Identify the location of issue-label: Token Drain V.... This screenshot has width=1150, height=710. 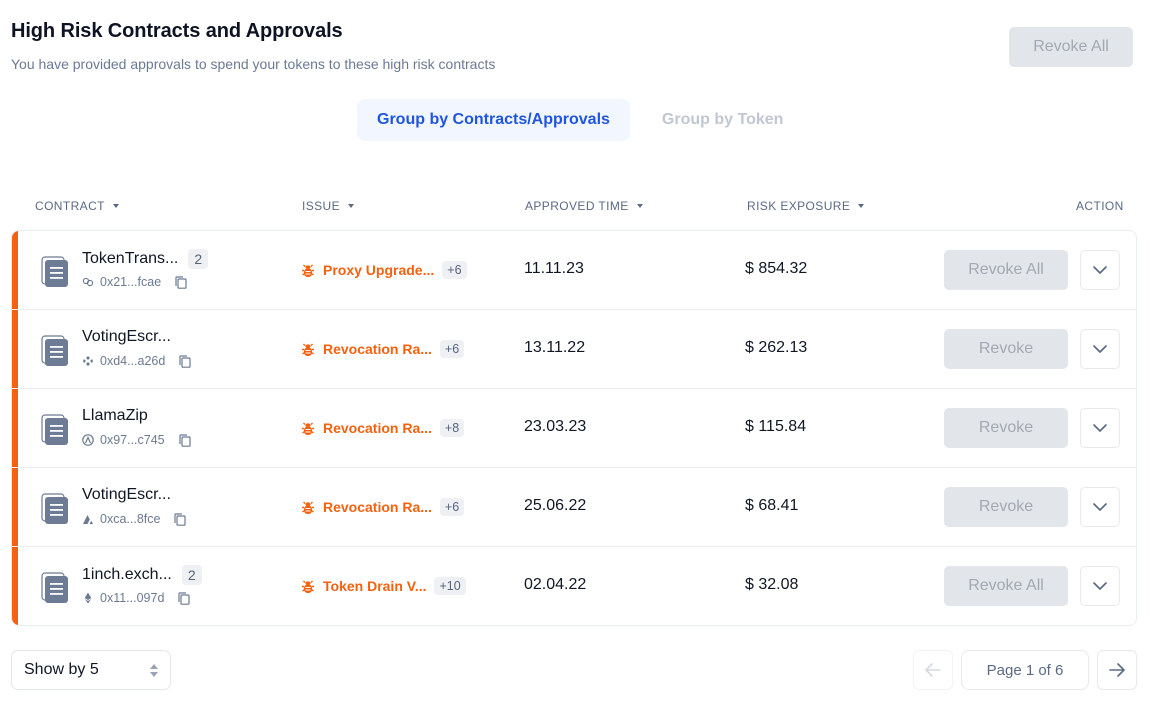
(374, 586).